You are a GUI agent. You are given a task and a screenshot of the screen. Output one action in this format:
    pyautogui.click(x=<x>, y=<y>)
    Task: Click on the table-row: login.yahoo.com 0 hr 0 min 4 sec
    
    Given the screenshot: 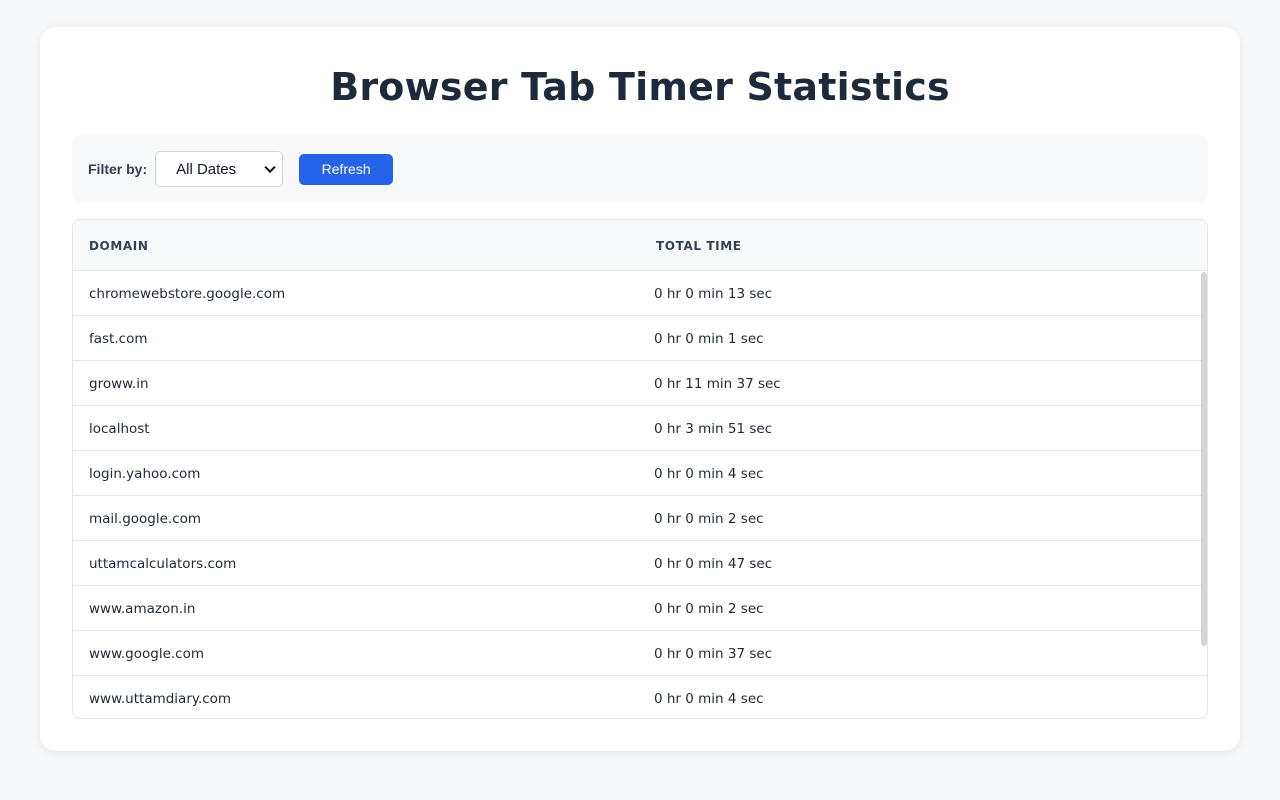 What is the action you would take?
    pyautogui.click(x=640, y=473)
    